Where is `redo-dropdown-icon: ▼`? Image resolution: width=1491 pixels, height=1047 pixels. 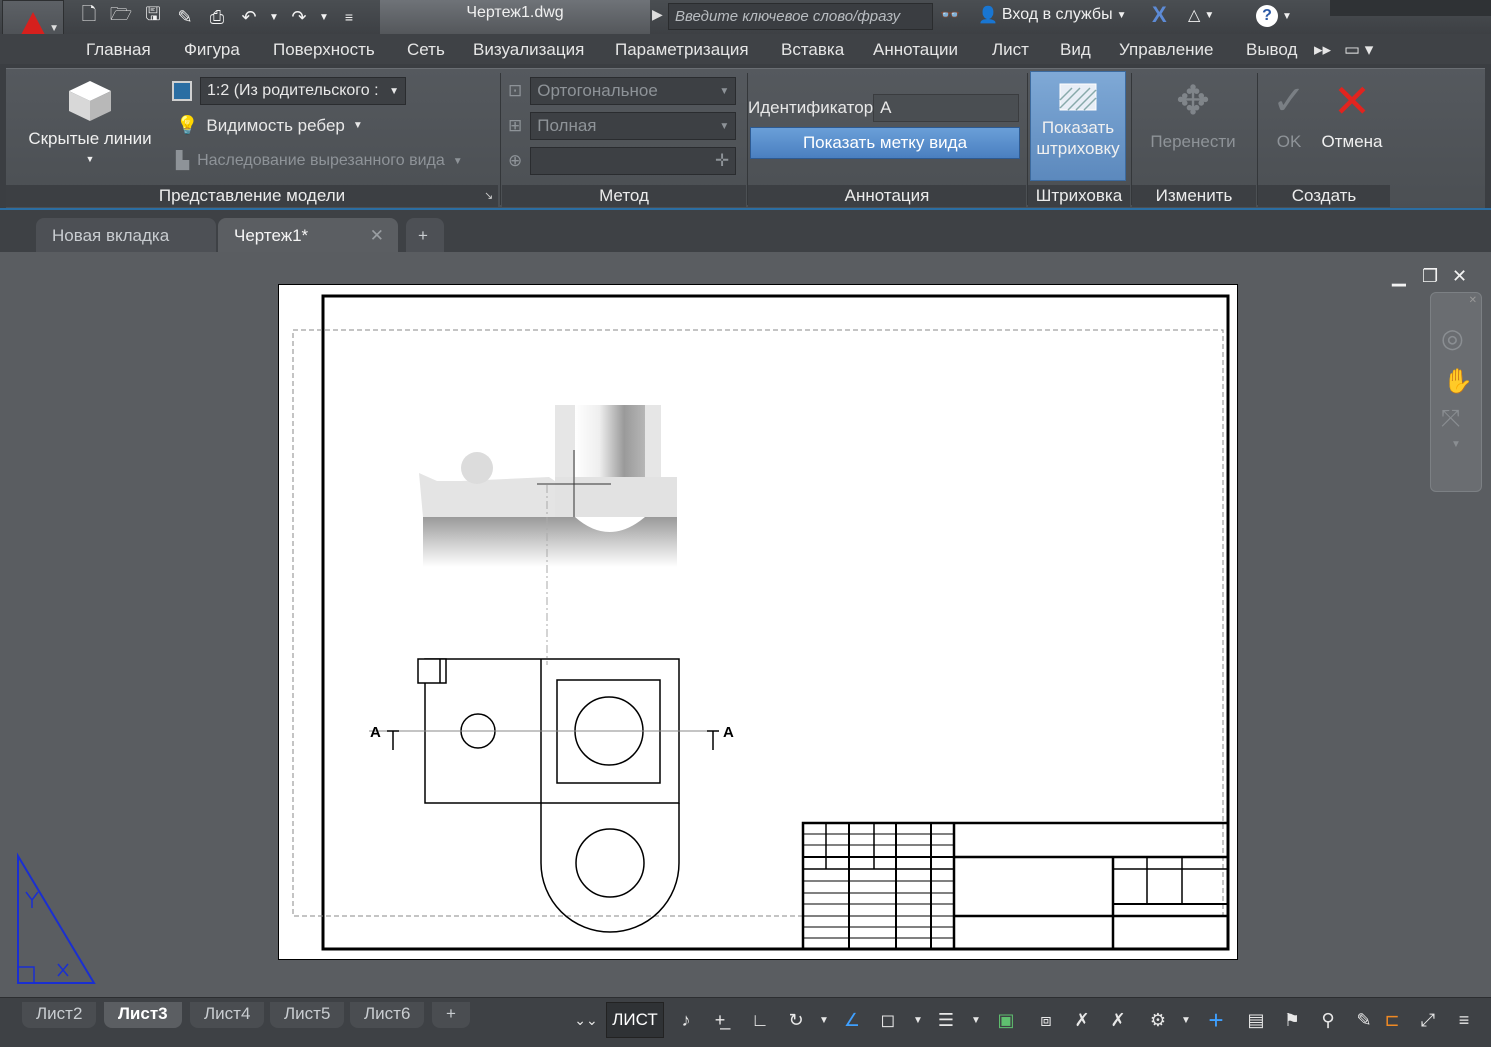
redo-dropdown-icon: ▼ is located at coordinates (324, 17).